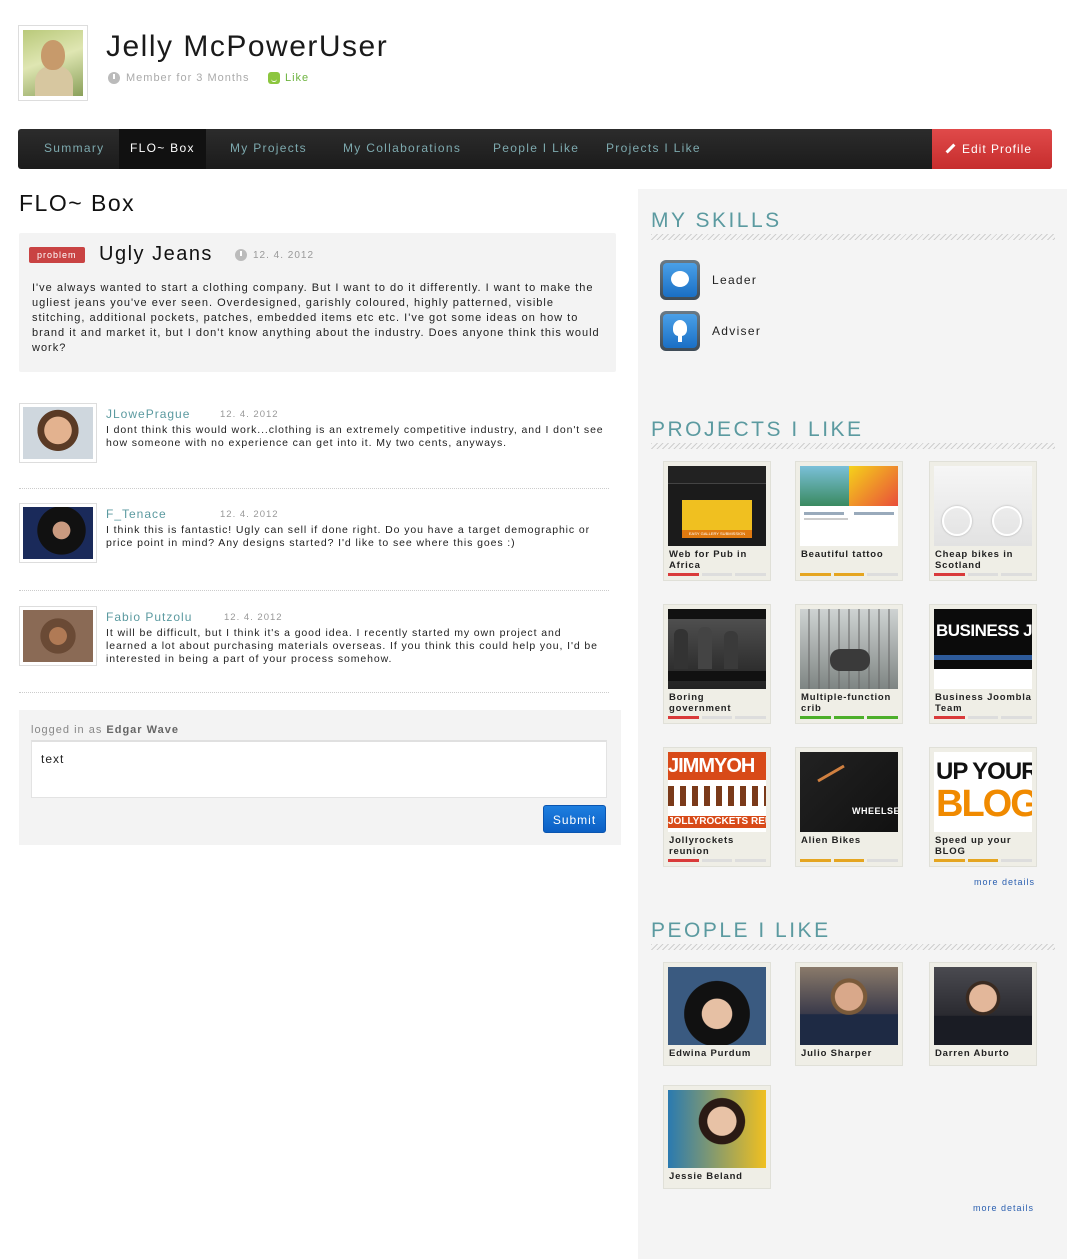 This screenshot has height=1259, width=1067. Describe the element at coordinates (710, 1053) in the screenshot. I see `person-name: Edwina Purdum` at that location.